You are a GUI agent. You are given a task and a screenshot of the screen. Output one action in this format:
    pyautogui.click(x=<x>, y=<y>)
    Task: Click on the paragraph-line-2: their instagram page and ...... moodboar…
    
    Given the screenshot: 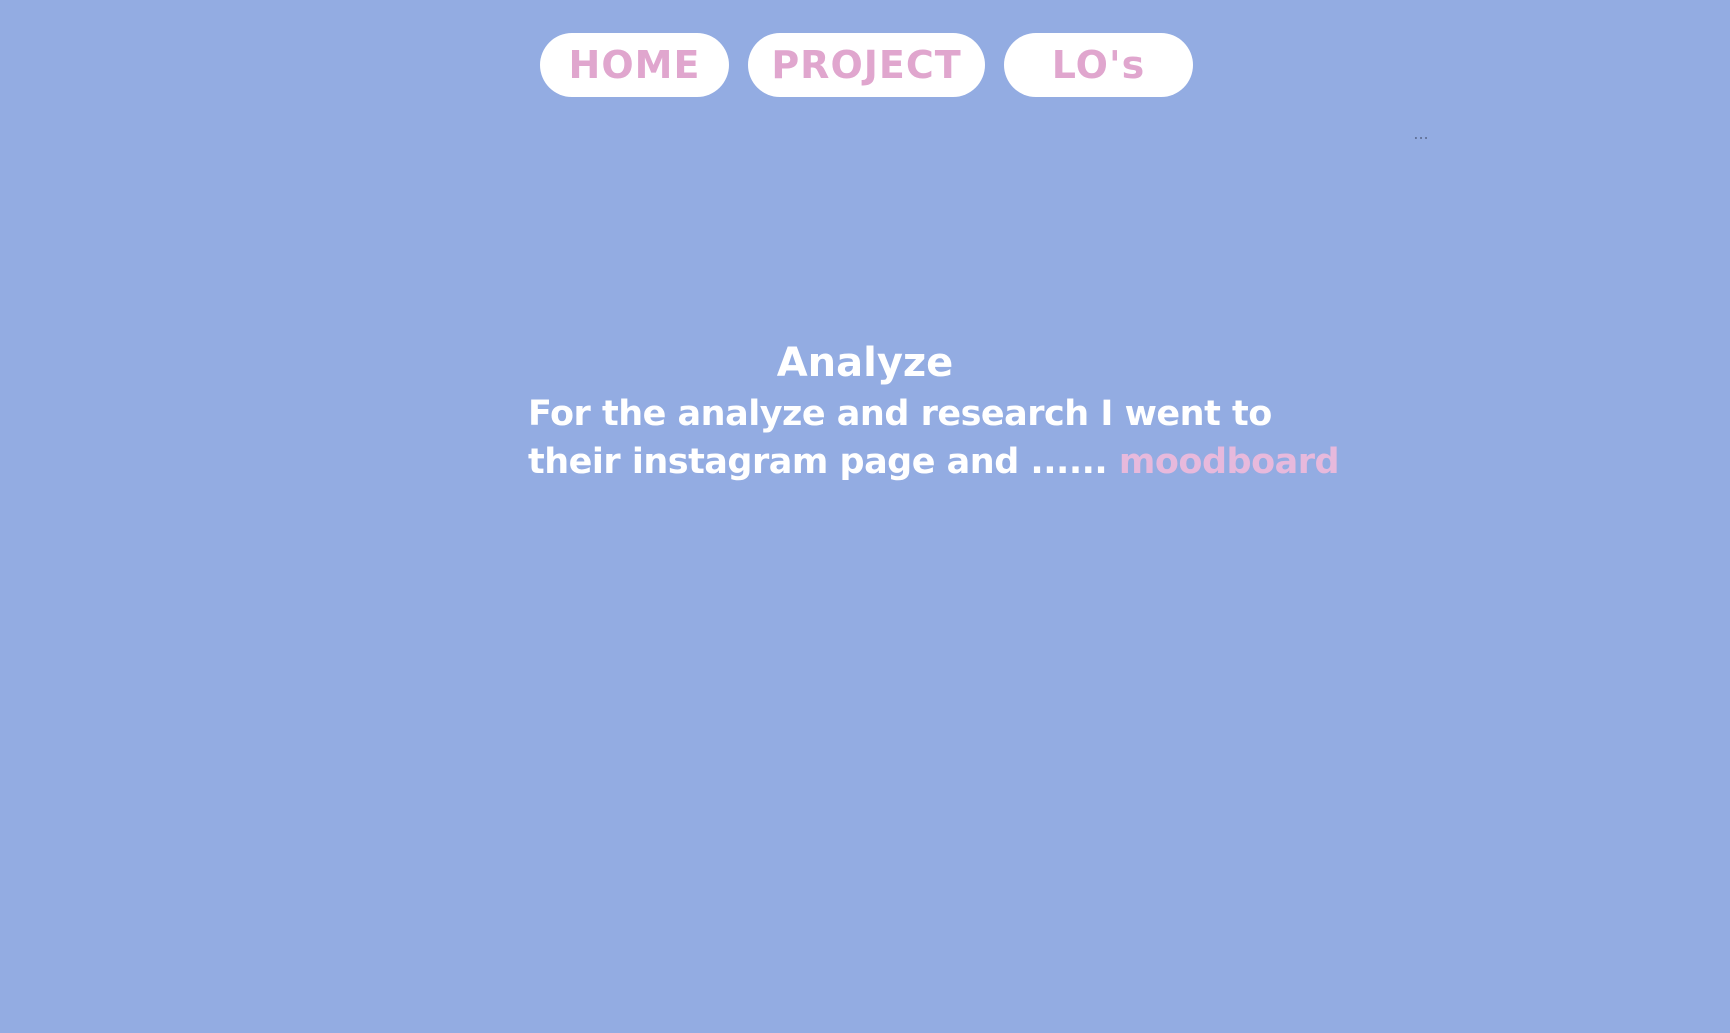 What is the action you would take?
    pyautogui.click(x=934, y=462)
    